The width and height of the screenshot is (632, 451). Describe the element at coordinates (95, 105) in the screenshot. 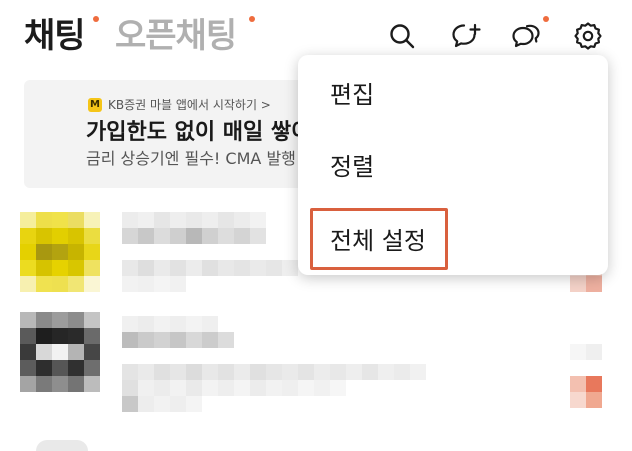

I see `ad-badge-icon: M` at that location.